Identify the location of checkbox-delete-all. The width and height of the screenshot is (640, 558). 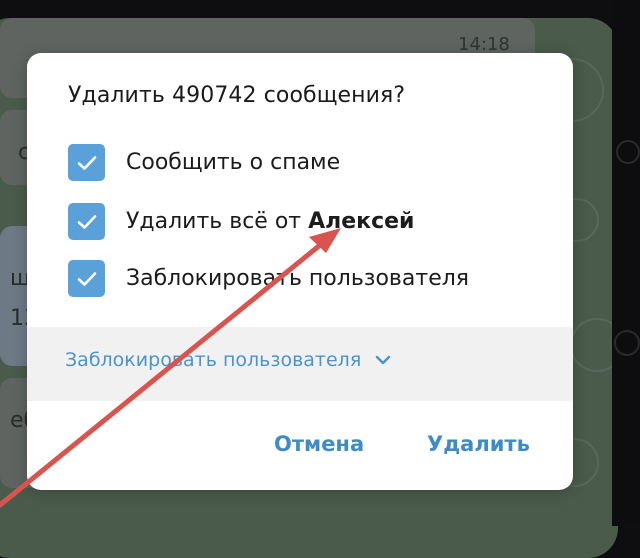
(86, 221).